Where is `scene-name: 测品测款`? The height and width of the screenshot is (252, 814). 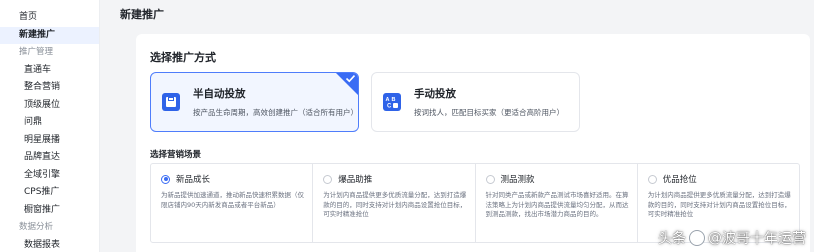 scene-name: 测品测款 is located at coordinates (517, 180).